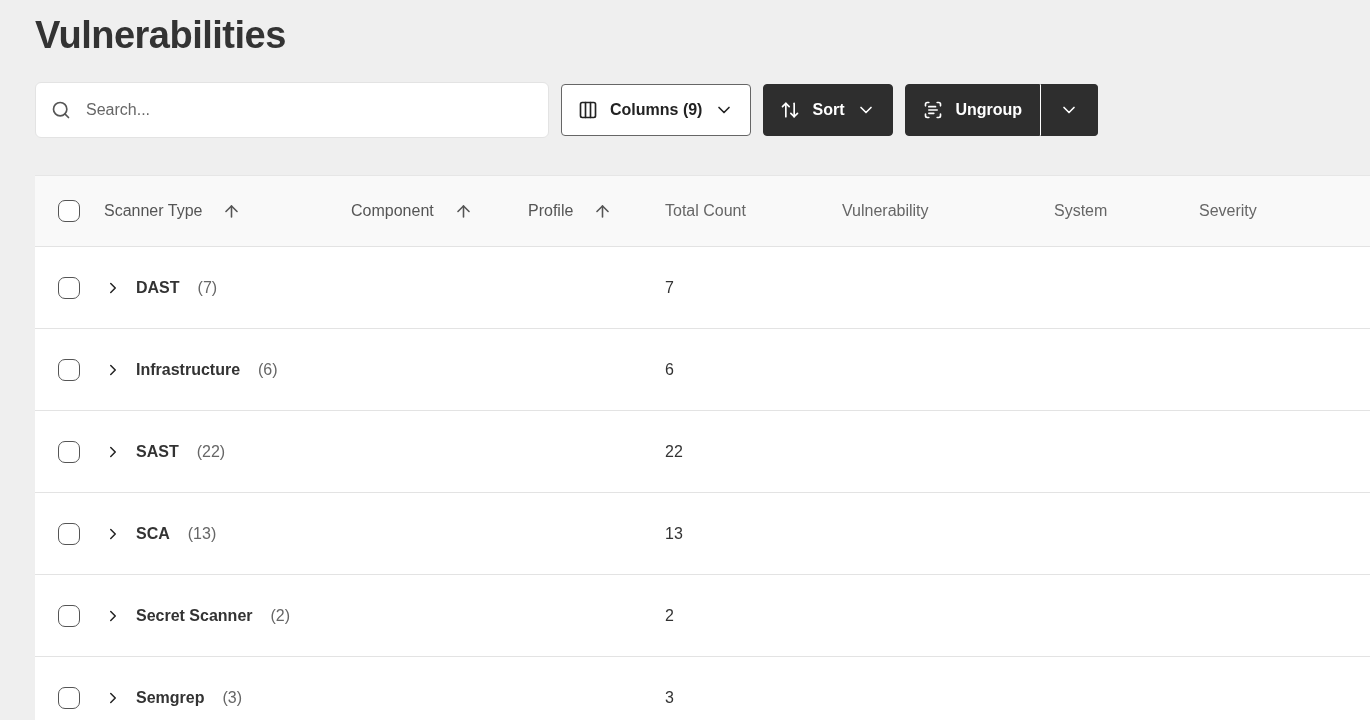  I want to click on table-cell-text: 6, so click(670, 369).